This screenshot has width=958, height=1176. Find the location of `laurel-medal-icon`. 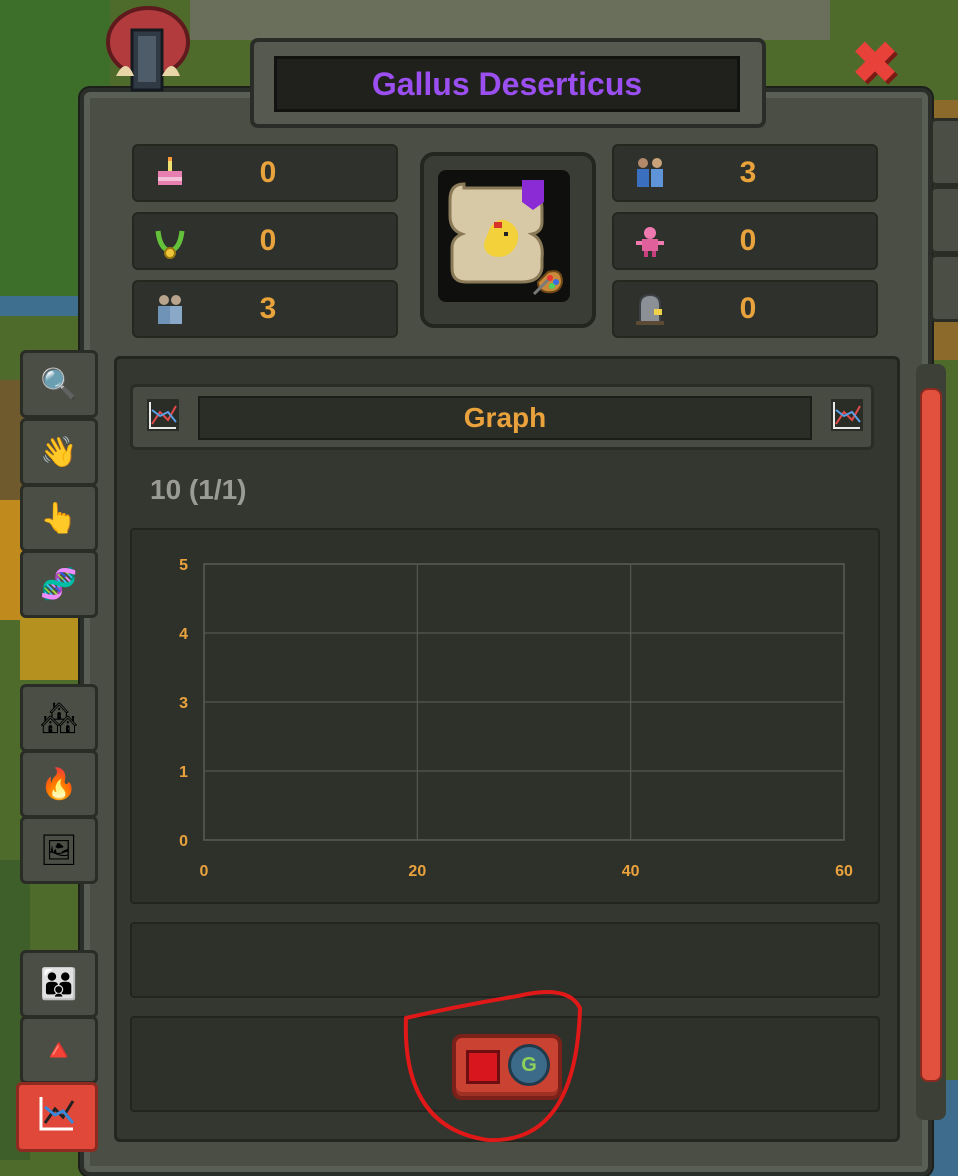

laurel-medal-icon is located at coordinates (170, 241).